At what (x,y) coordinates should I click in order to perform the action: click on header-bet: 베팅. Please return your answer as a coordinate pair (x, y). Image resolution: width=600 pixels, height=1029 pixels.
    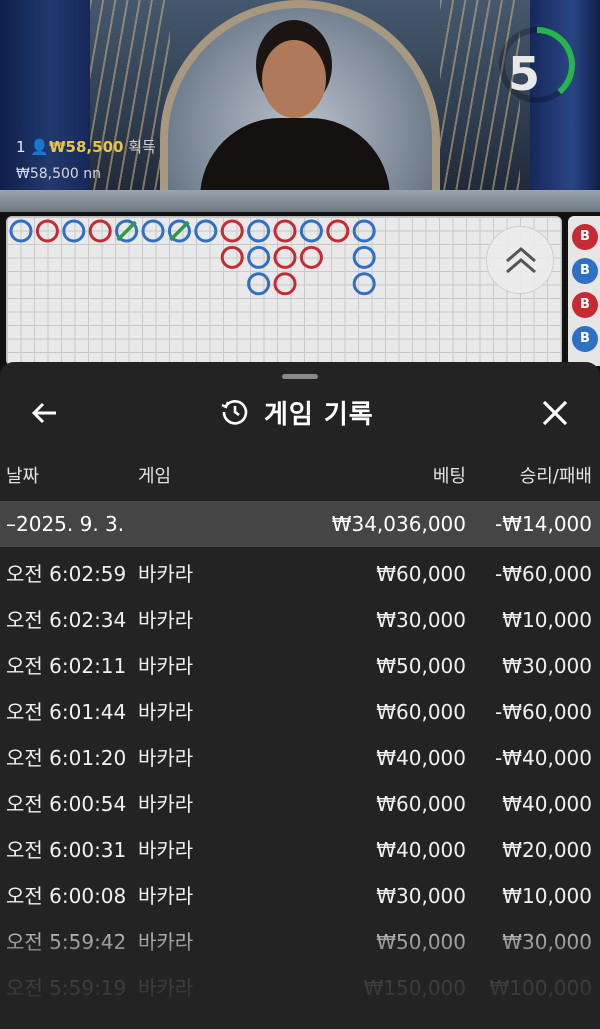
    Looking at the image, I should click on (449, 475).